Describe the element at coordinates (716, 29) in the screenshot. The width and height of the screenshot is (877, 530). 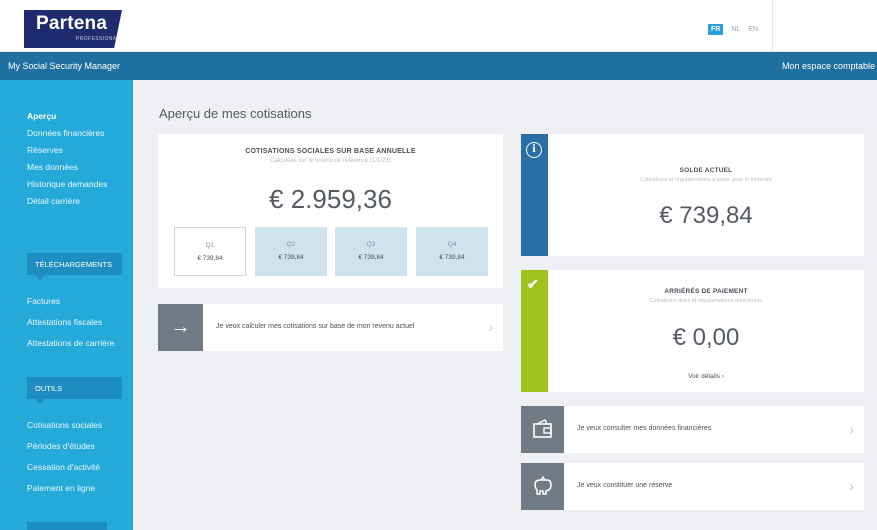
I see `lang-fr: FR` at that location.